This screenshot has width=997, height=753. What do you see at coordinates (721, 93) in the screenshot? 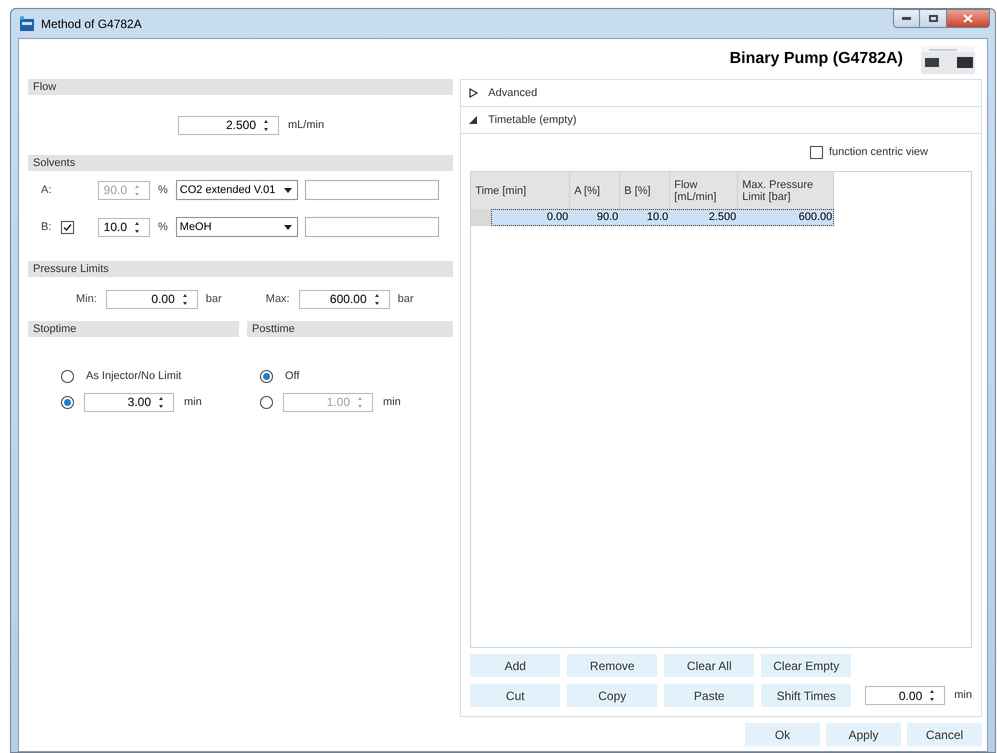
I see `section-toggle: Advanced` at bounding box center [721, 93].